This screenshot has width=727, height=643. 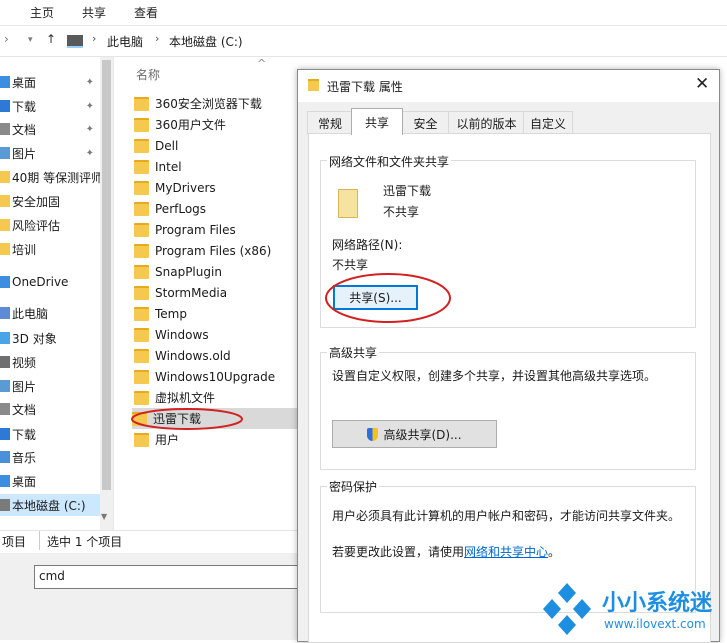 What do you see at coordinates (171, 313) in the screenshot?
I see `file-name: Temp` at bounding box center [171, 313].